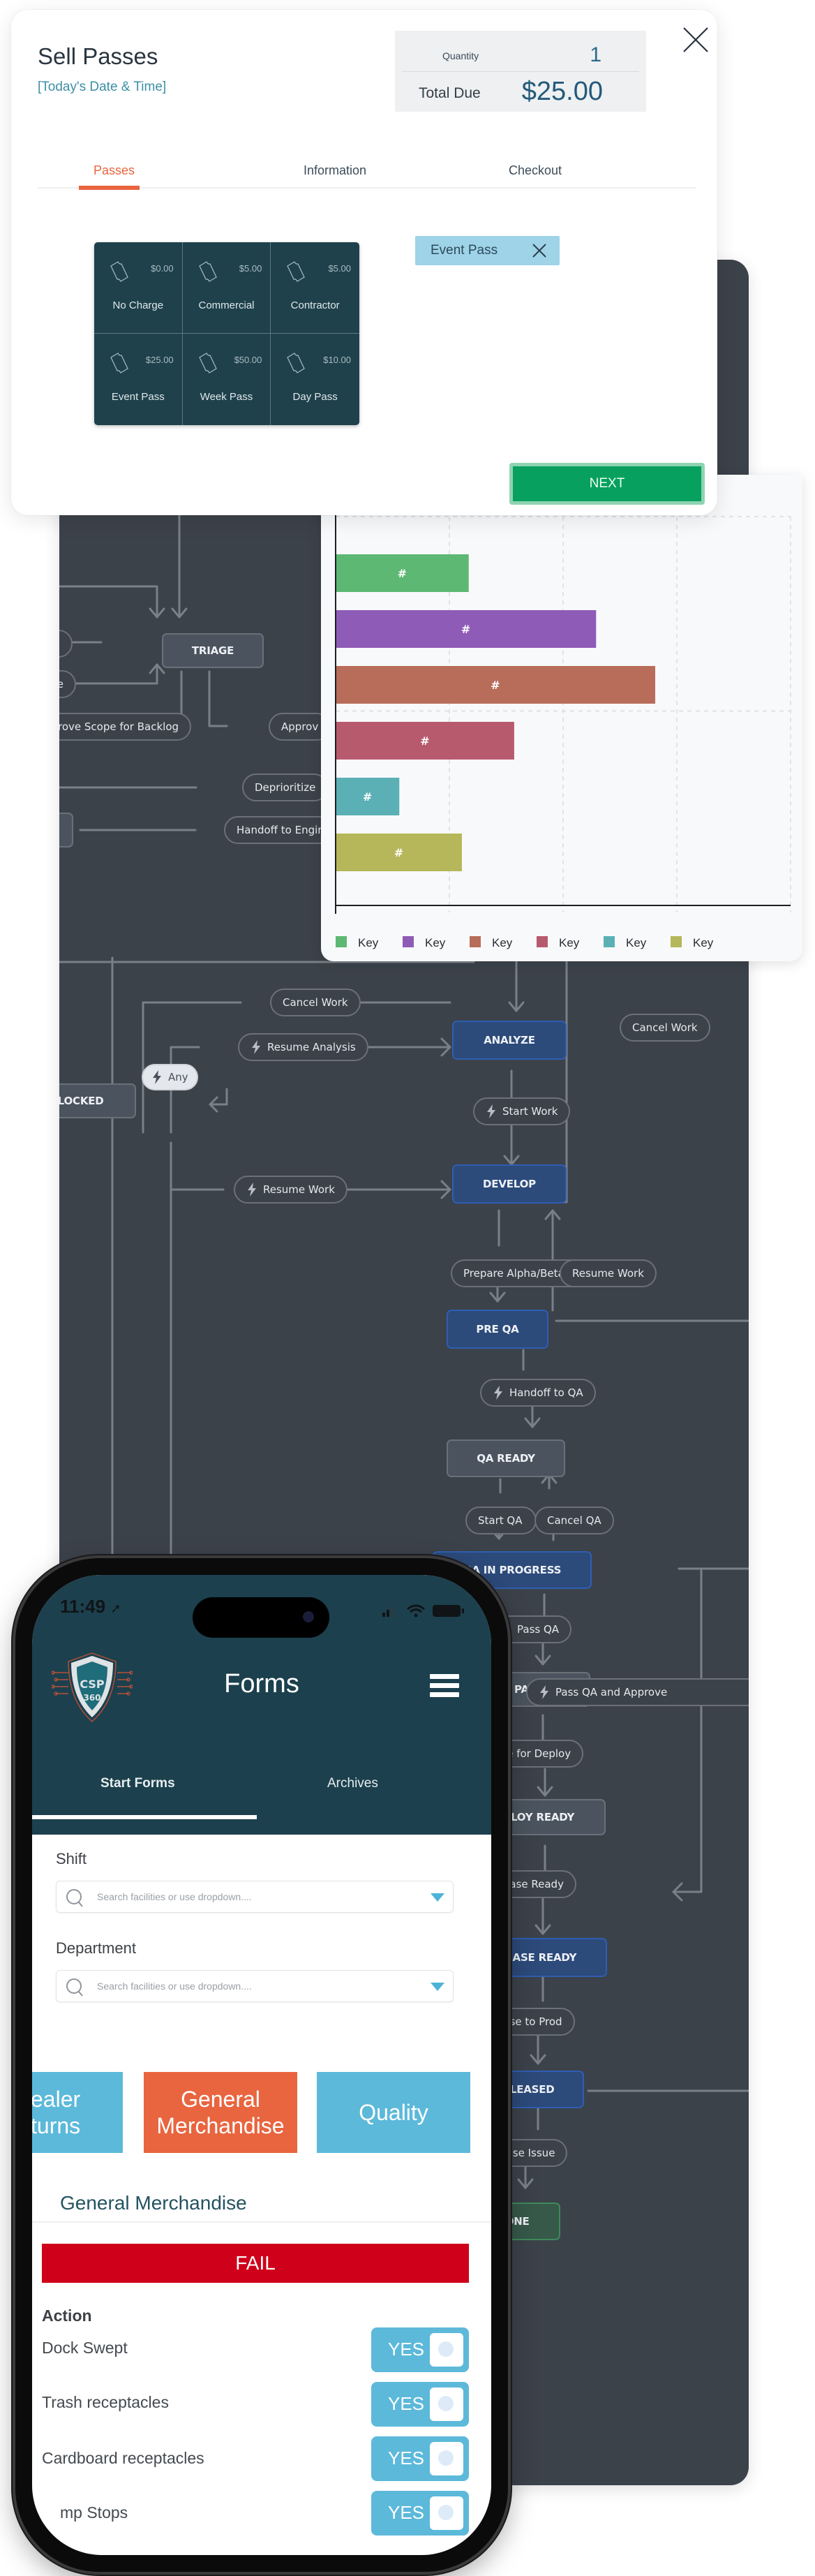  Describe the element at coordinates (337, 360) in the screenshot. I see `pass-price: $10.00` at that location.